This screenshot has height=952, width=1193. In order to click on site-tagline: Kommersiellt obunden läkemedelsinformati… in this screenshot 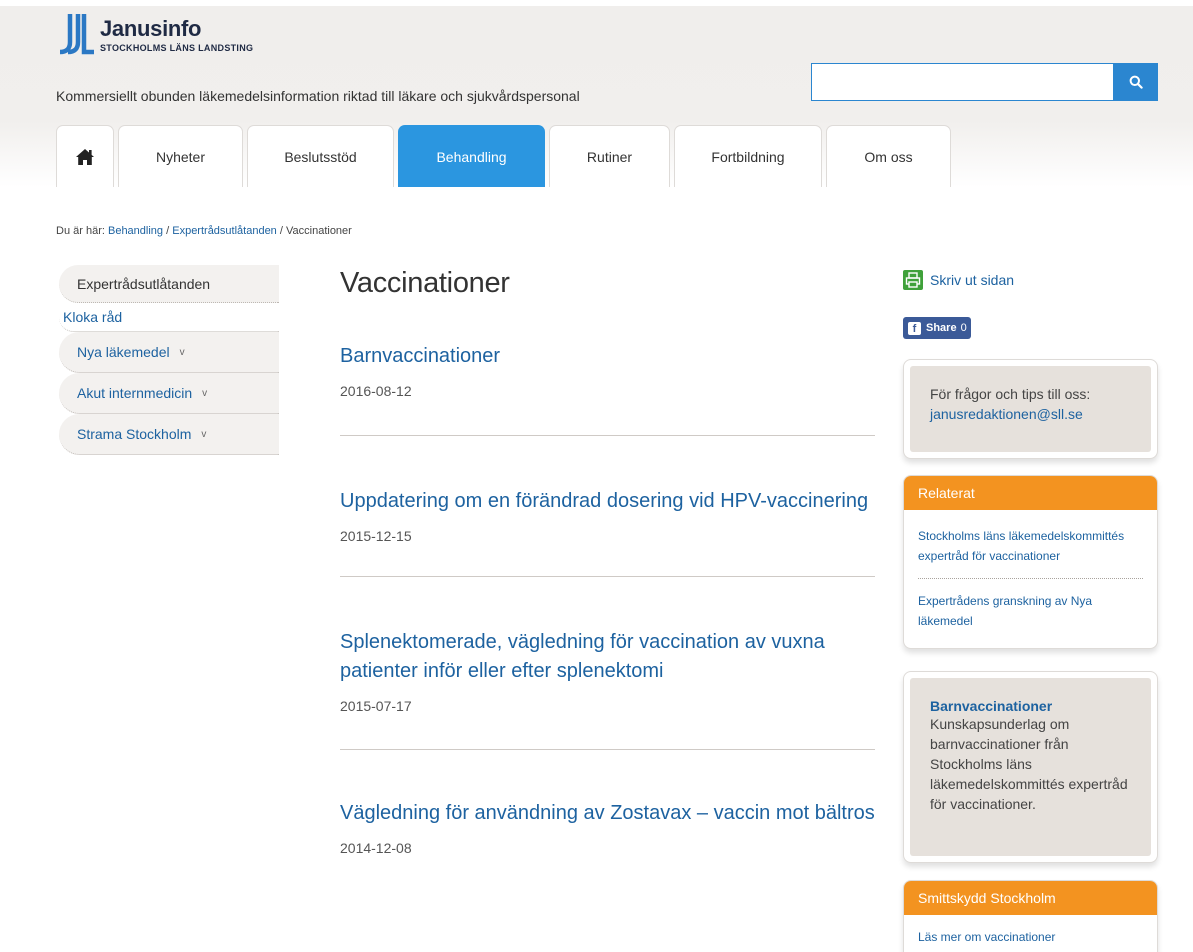, I will do `click(318, 96)`.